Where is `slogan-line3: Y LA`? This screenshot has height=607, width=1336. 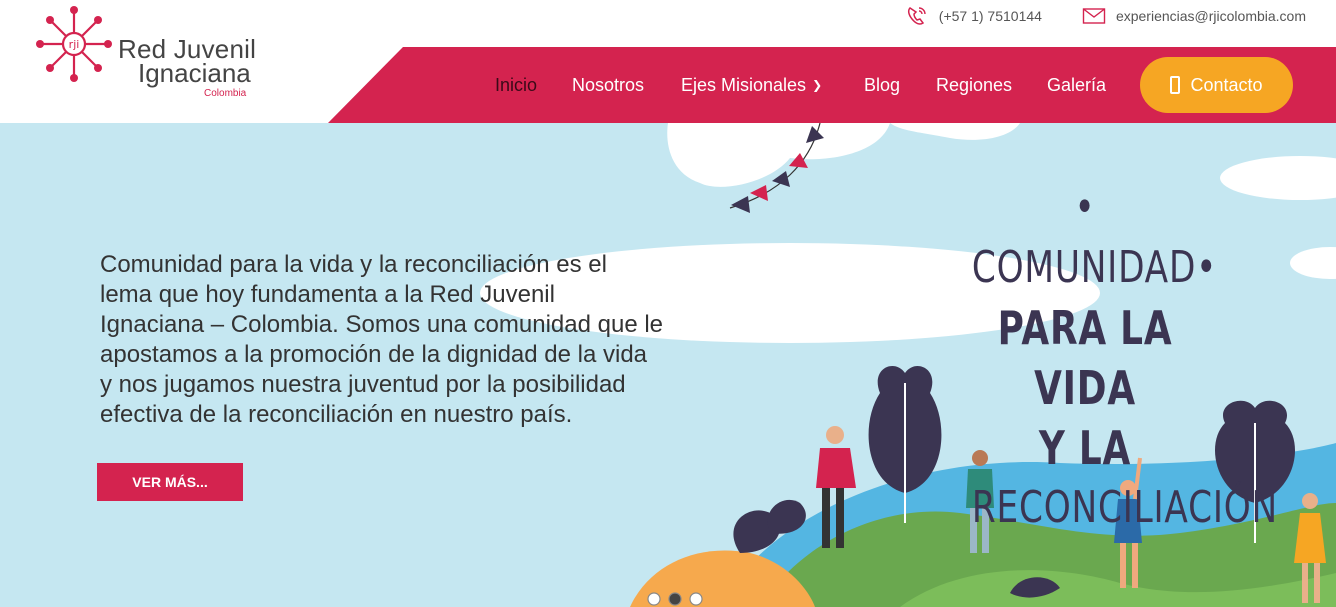 slogan-line3: Y LA is located at coordinates (1085, 448).